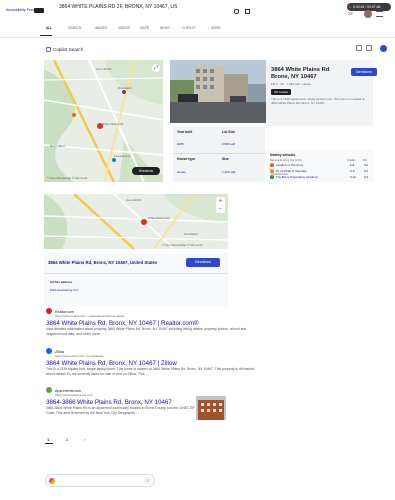 Image resolution: width=395 pixels, height=500 pixels. What do you see at coordinates (122, 156) in the screenshot?
I see `map-label: Laconia Ave` at bounding box center [122, 156].